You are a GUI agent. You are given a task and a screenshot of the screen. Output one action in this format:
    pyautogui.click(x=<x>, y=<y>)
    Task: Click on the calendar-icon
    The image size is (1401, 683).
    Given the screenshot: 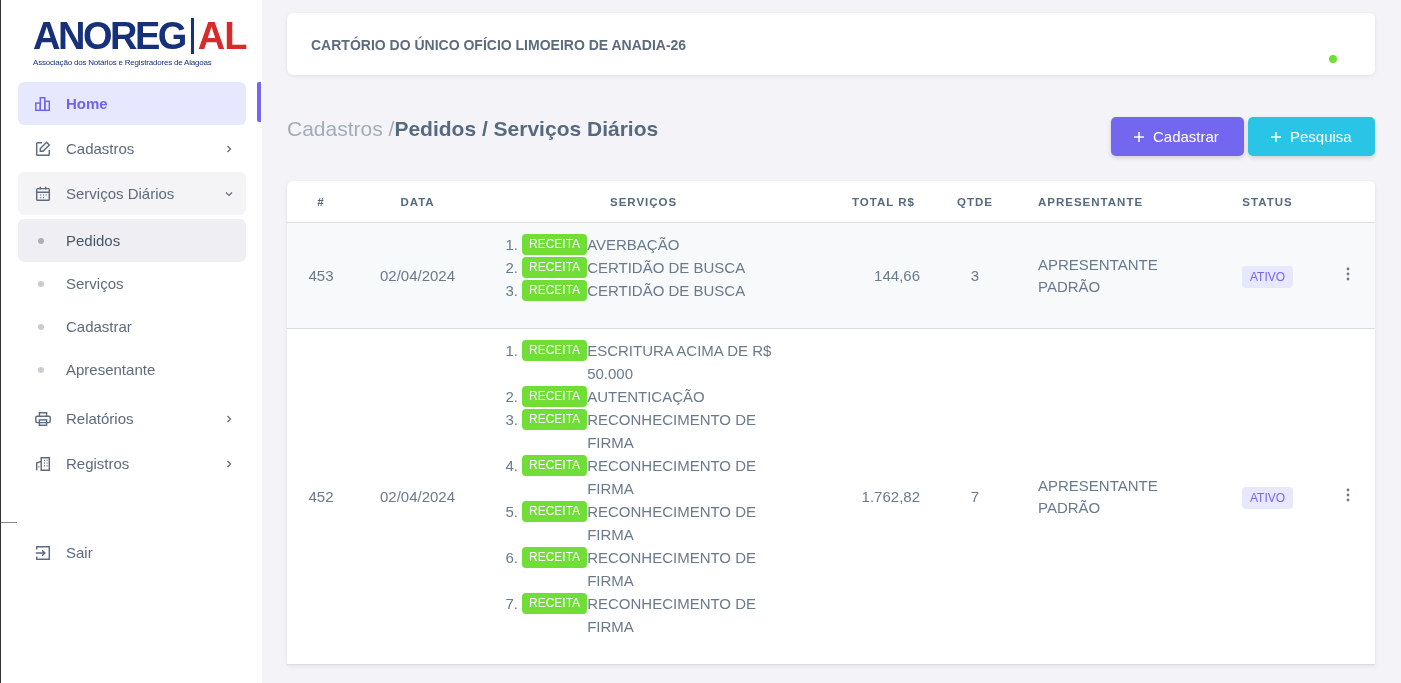 What is the action you would take?
    pyautogui.click(x=43, y=193)
    